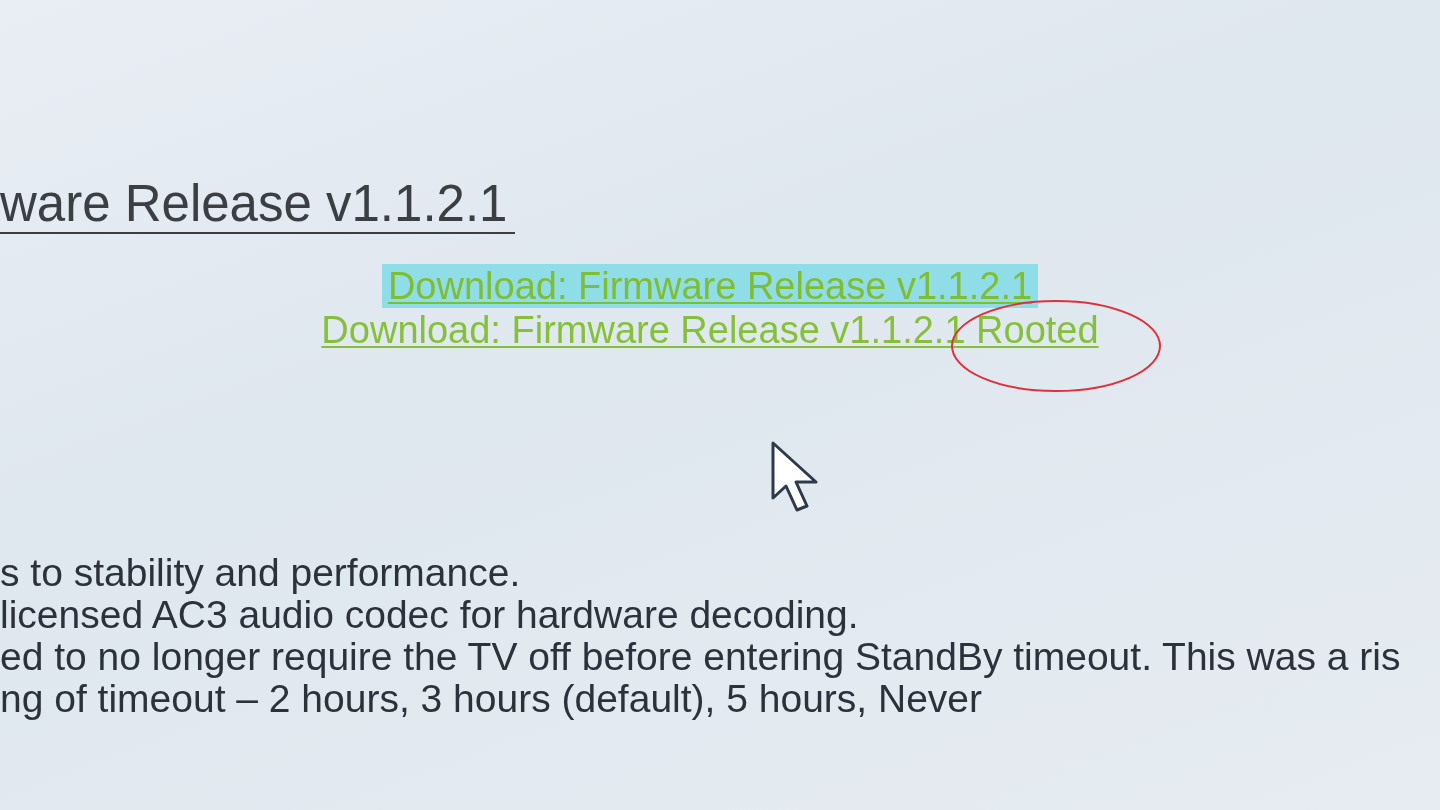 Image resolution: width=1440 pixels, height=810 pixels. Describe the element at coordinates (258, 205) in the screenshot. I see `section-heading: ware Release v1.1.2.1` at that location.